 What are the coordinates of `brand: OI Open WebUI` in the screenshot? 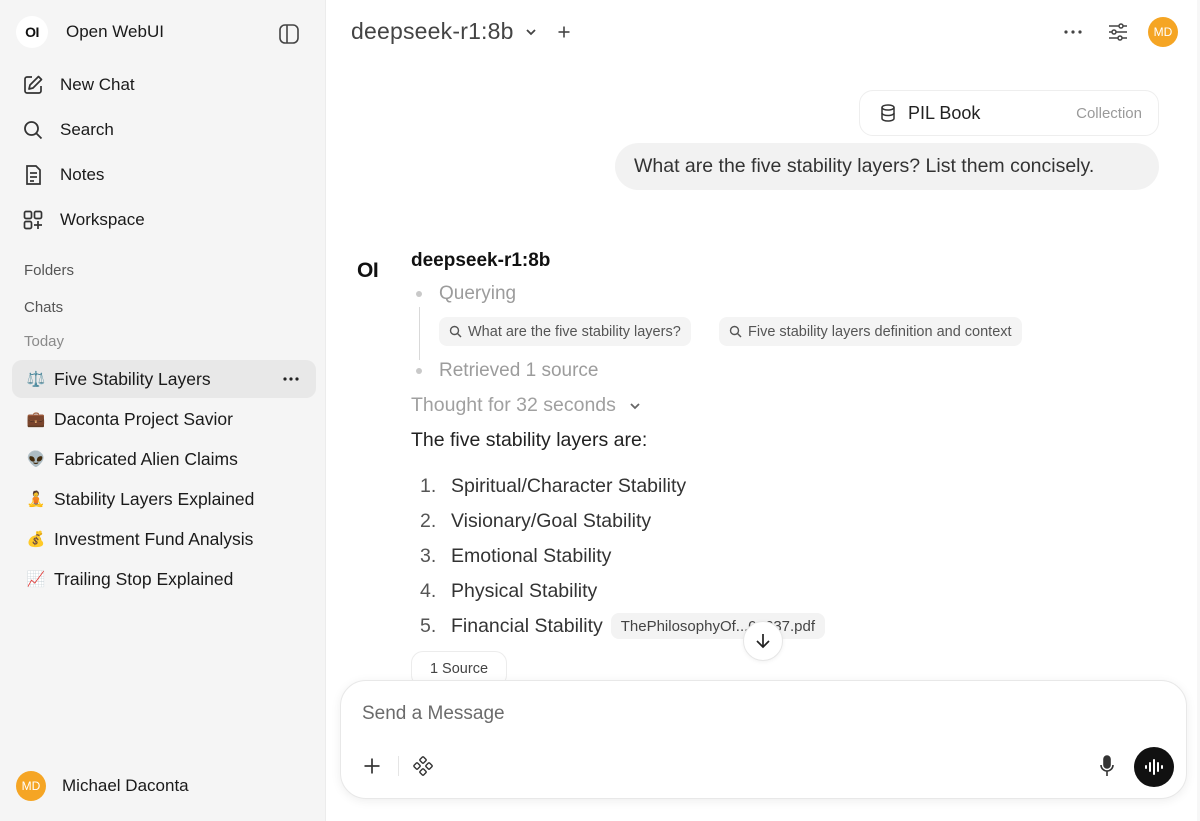 It's located at (90, 32).